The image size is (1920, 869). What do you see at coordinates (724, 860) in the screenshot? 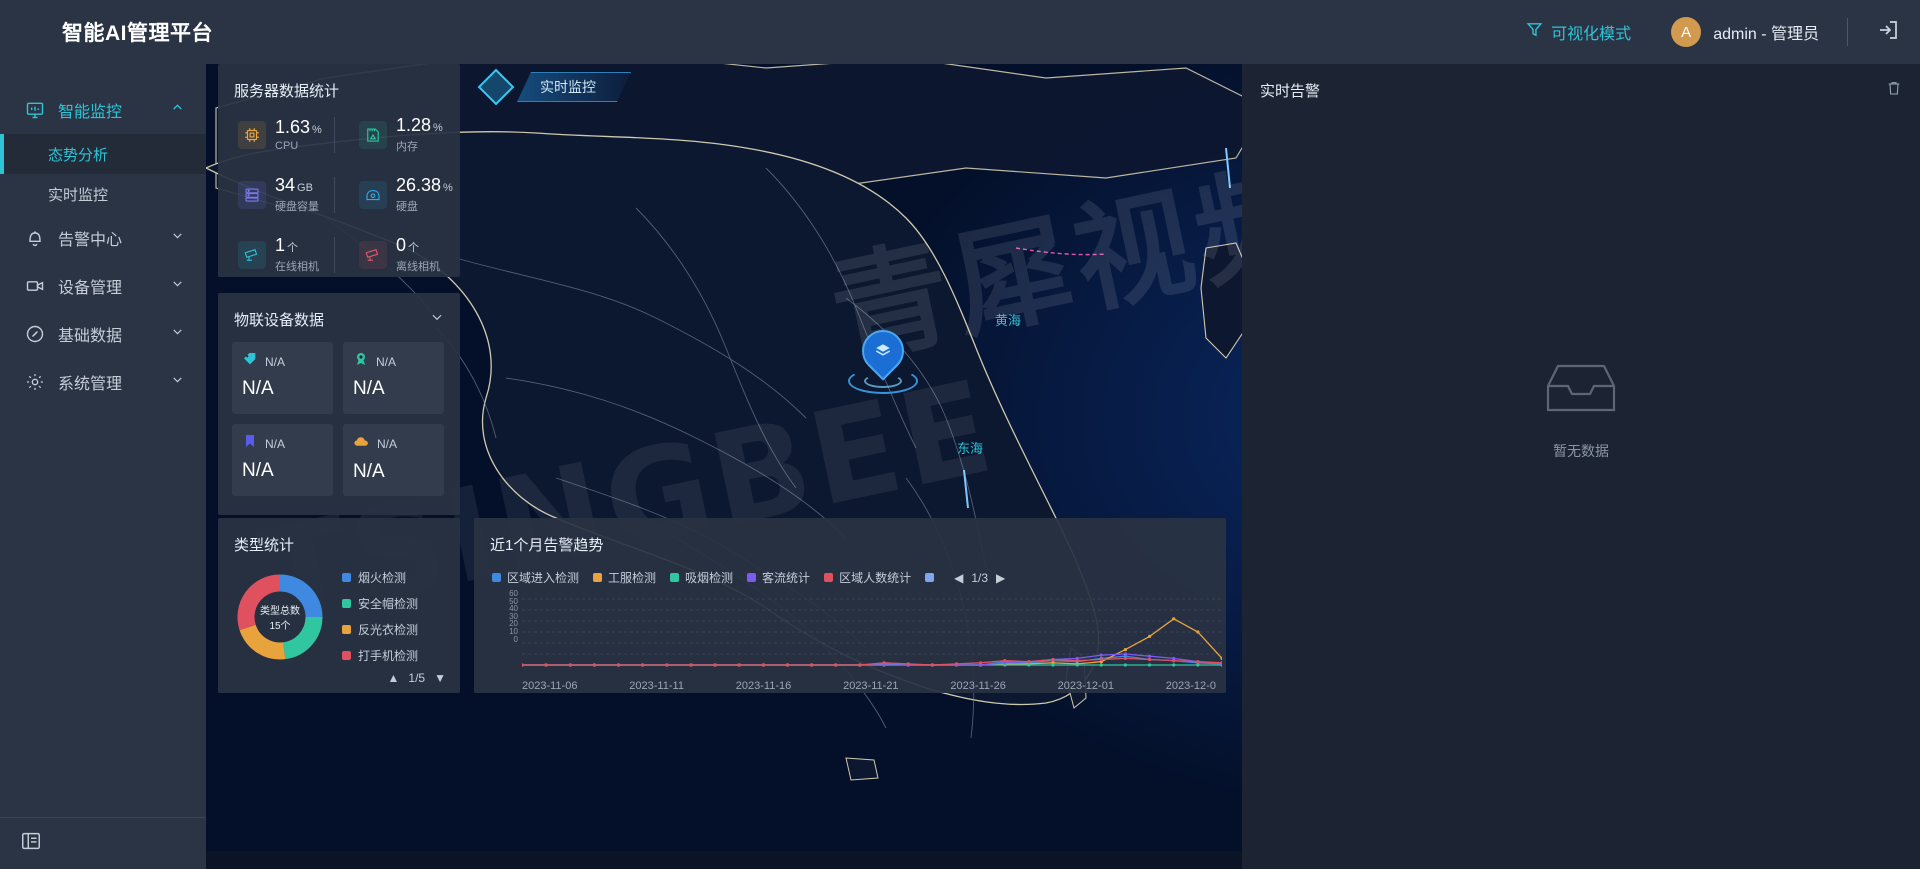
I see `bottom-strip` at bounding box center [724, 860].